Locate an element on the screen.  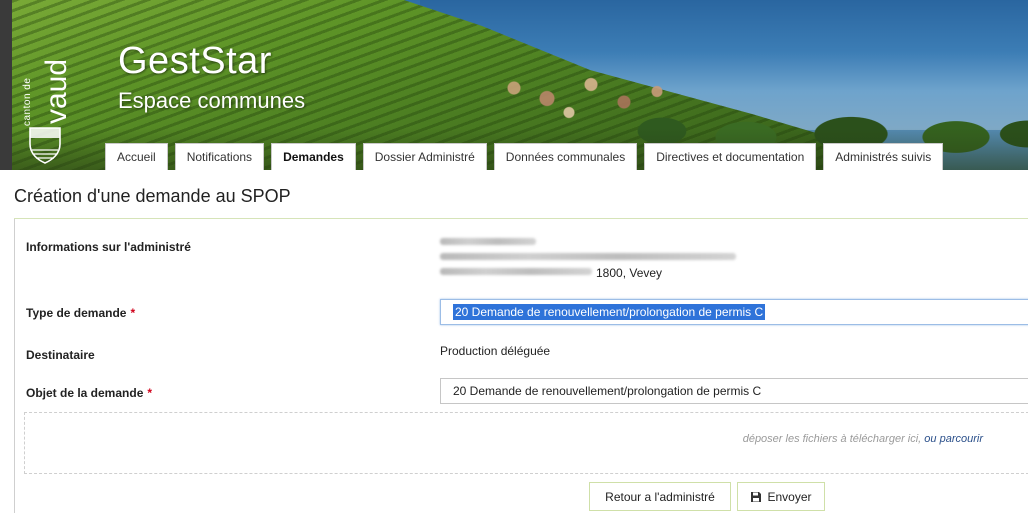
canton-logo: canton de vaud is located at coordinates (47, 89).